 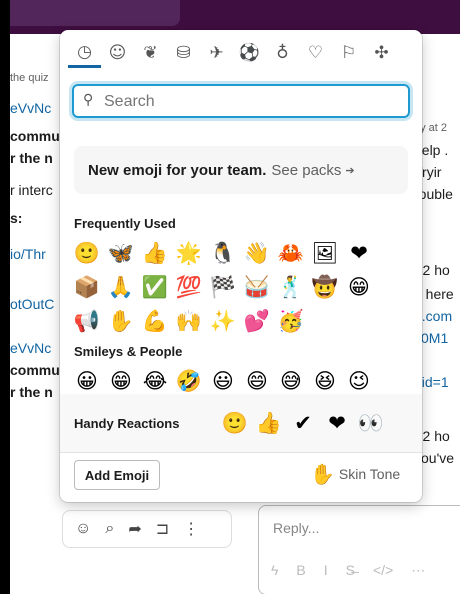 I want to click on emoji-smiley: 😃, so click(x=223, y=381).